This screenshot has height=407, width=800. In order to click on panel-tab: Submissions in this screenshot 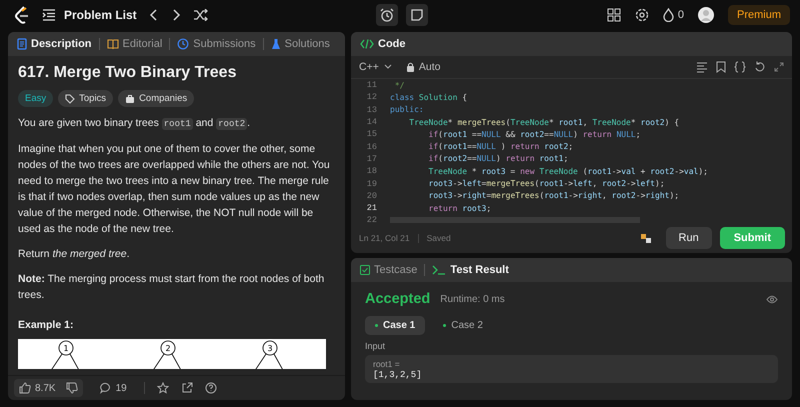, I will do `click(216, 44)`.